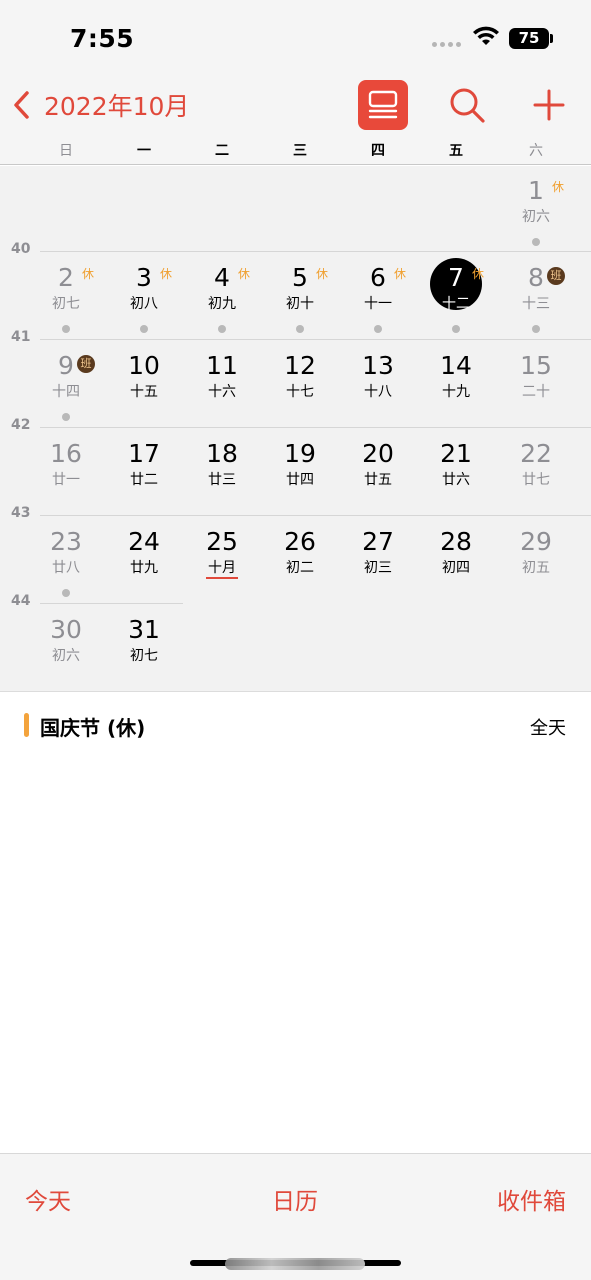 The width and height of the screenshot is (591, 1280). What do you see at coordinates (549, 105) in the screenshot?
I see `add-button` at bounding box center [549, 105].